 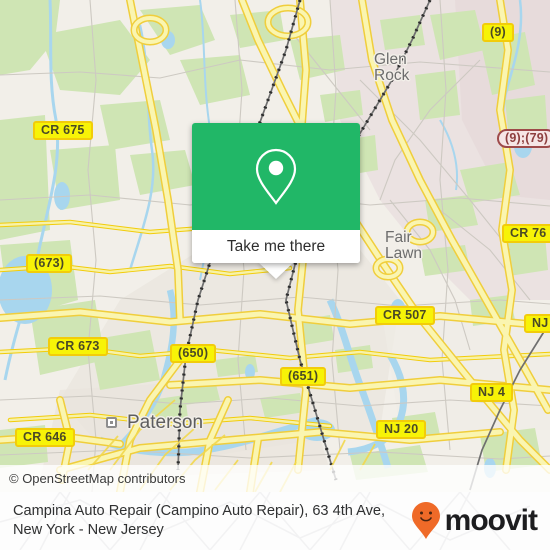 I want to click on shield-nj-20-right: NJ 20, so click(x=537, y=323).